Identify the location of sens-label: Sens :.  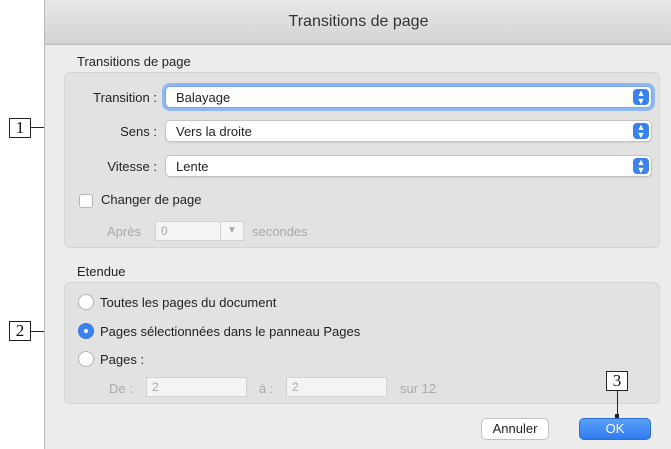
(138, 131).